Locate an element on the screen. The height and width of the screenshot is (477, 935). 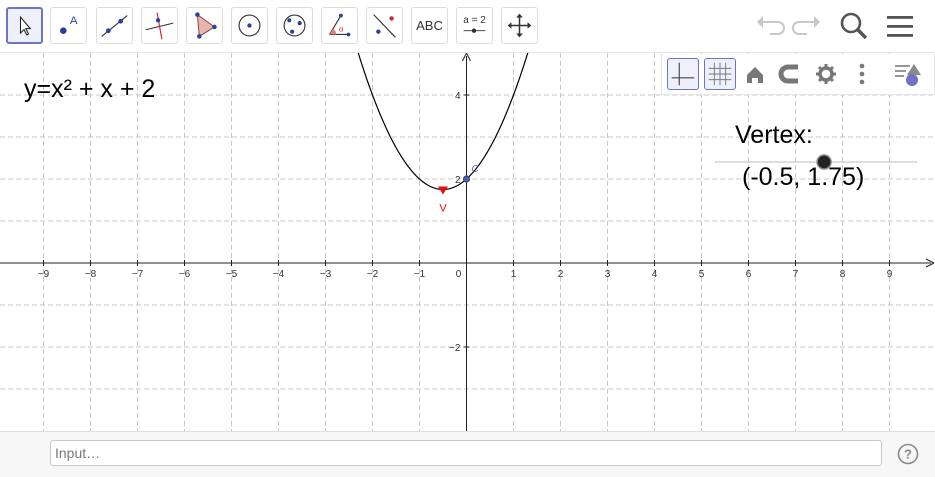
x-tick-label: 2 is located at coordinates (561, 274).